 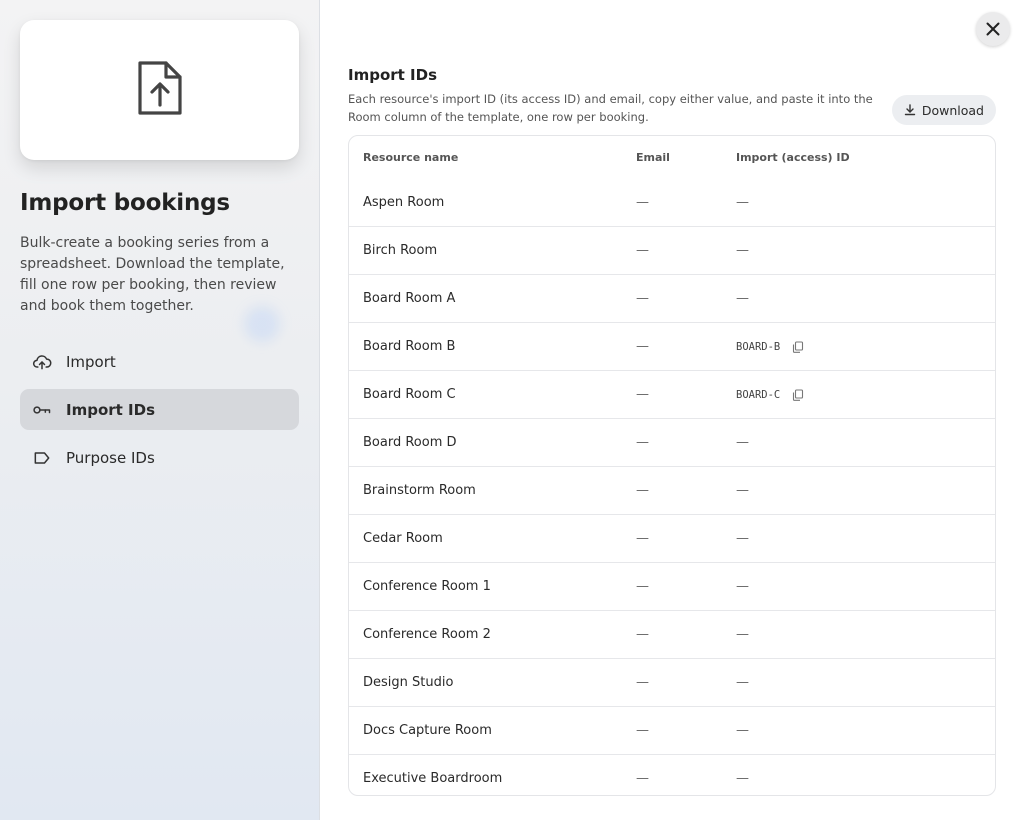 I want to click on section-title: Import IDs, so click(x=393, y=75).